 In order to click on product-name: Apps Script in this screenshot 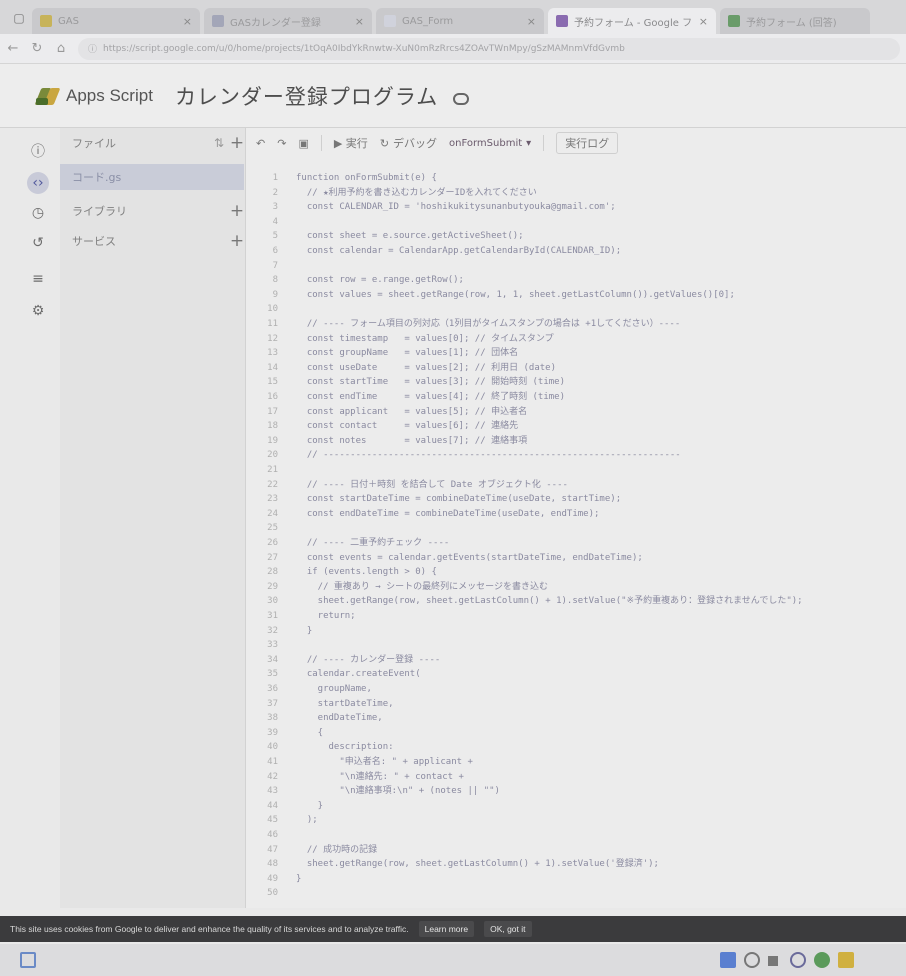, I will do `click(109, 96)`.